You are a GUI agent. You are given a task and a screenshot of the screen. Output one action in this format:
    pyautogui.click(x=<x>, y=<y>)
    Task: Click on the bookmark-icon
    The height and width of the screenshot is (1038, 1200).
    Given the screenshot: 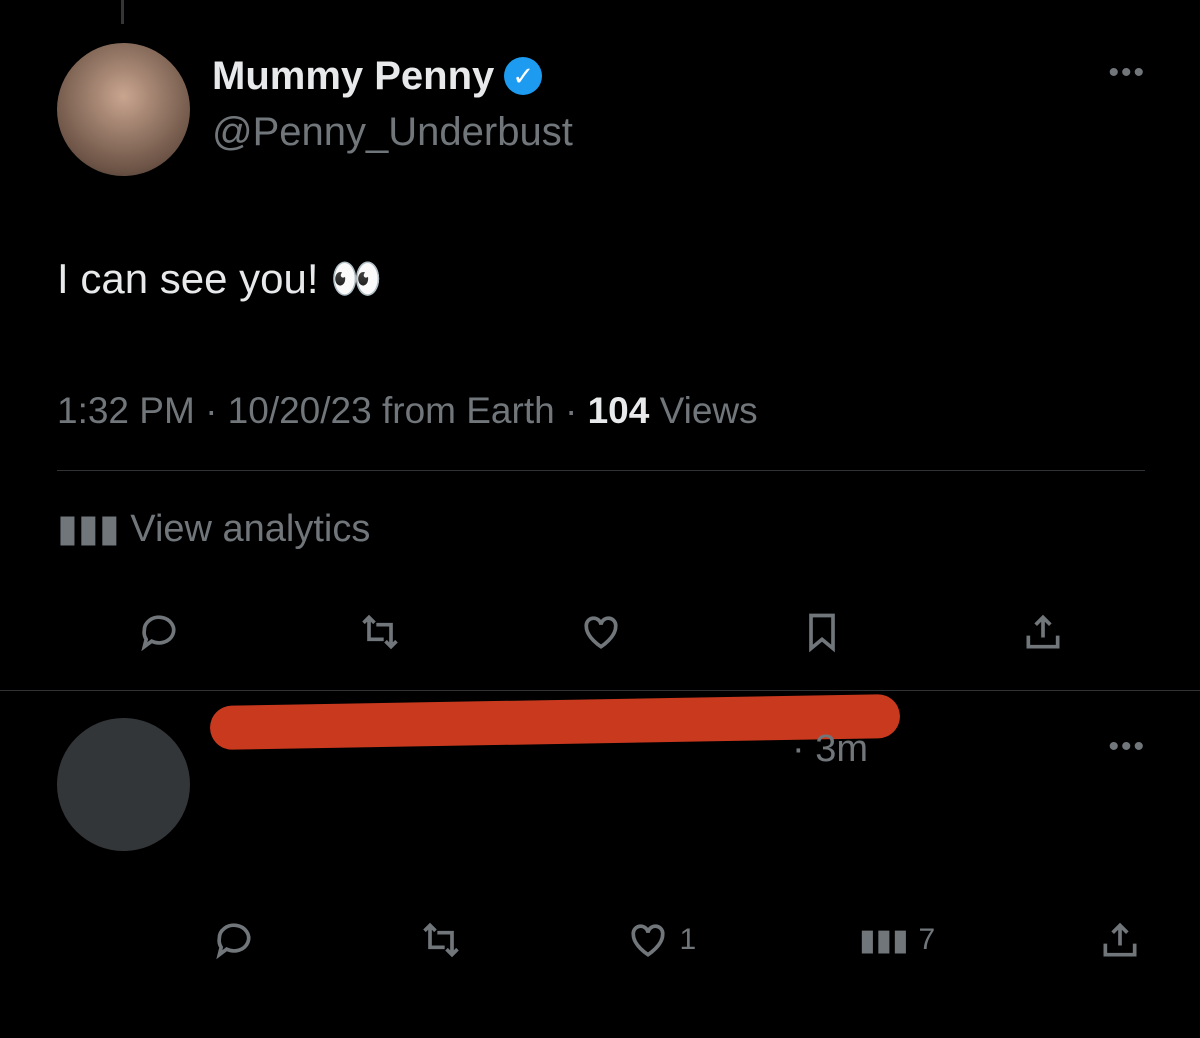 What is the action you would take?
    pyautogui.click(x=822, y=632)
    